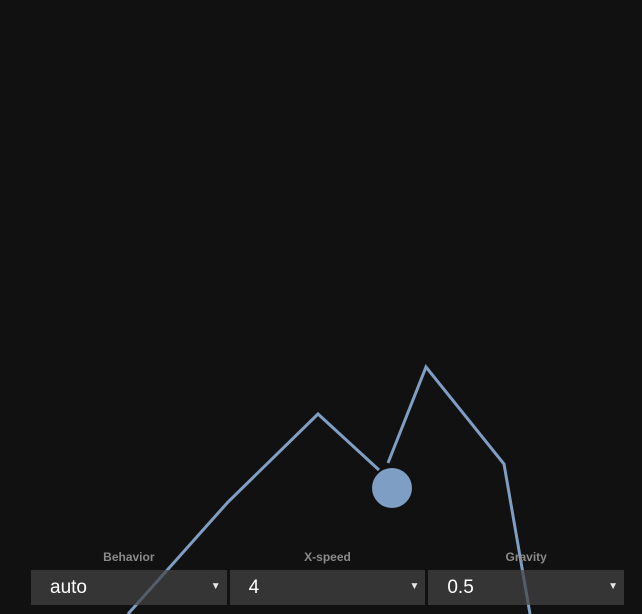  I want to click on behavior-value: auto, so click(68, 587).